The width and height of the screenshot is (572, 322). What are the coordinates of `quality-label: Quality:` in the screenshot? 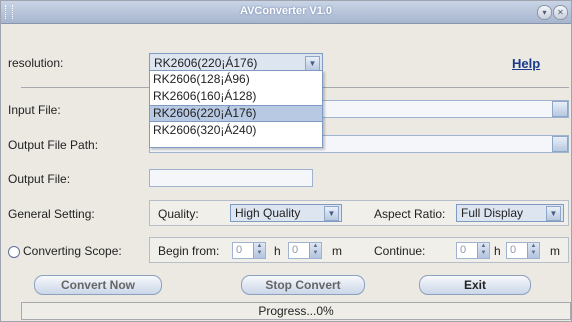 It's located at (178, 214).